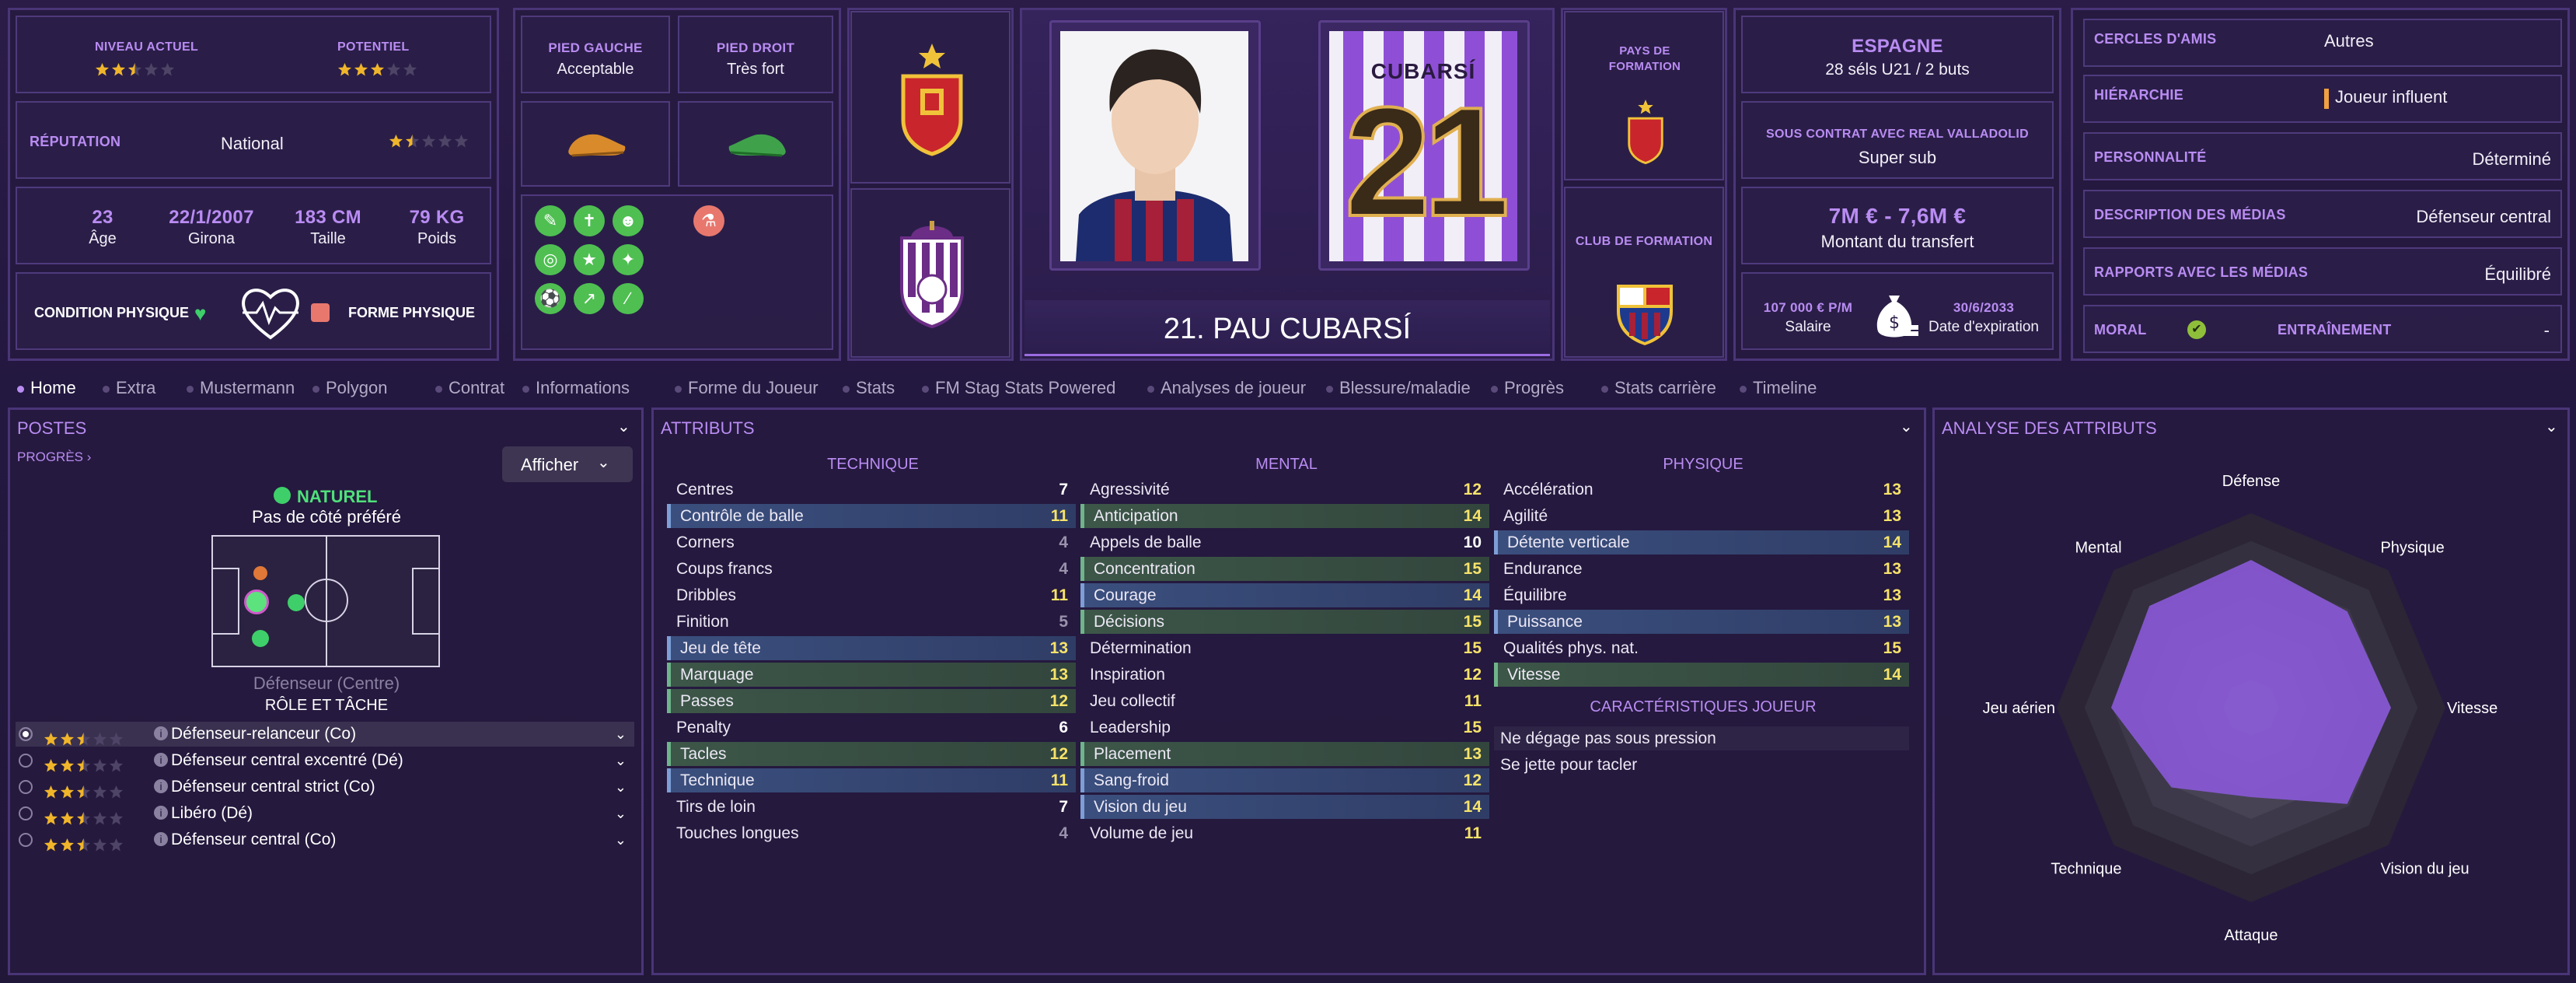 The image size is (2576, 983). Describe the element at coordinates (2392, 97) in the screenshot. I see `hierarchie-value: Joueur influent` at that location.